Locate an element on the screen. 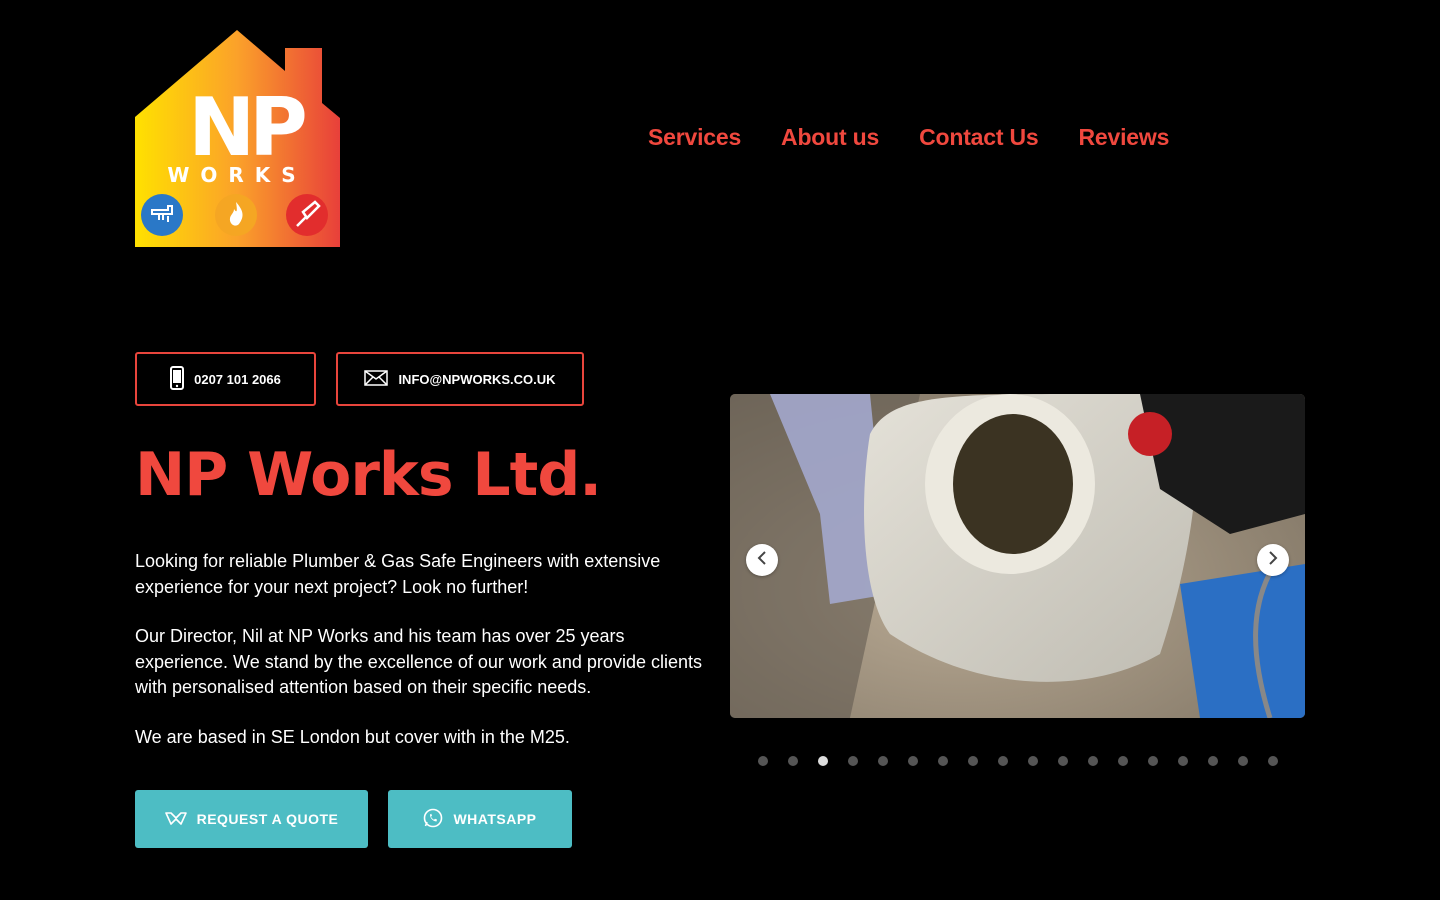 This screenshot has height=900, width=1440. whatsapp-button: WHATSAPP is located at coordinates (480, 819).